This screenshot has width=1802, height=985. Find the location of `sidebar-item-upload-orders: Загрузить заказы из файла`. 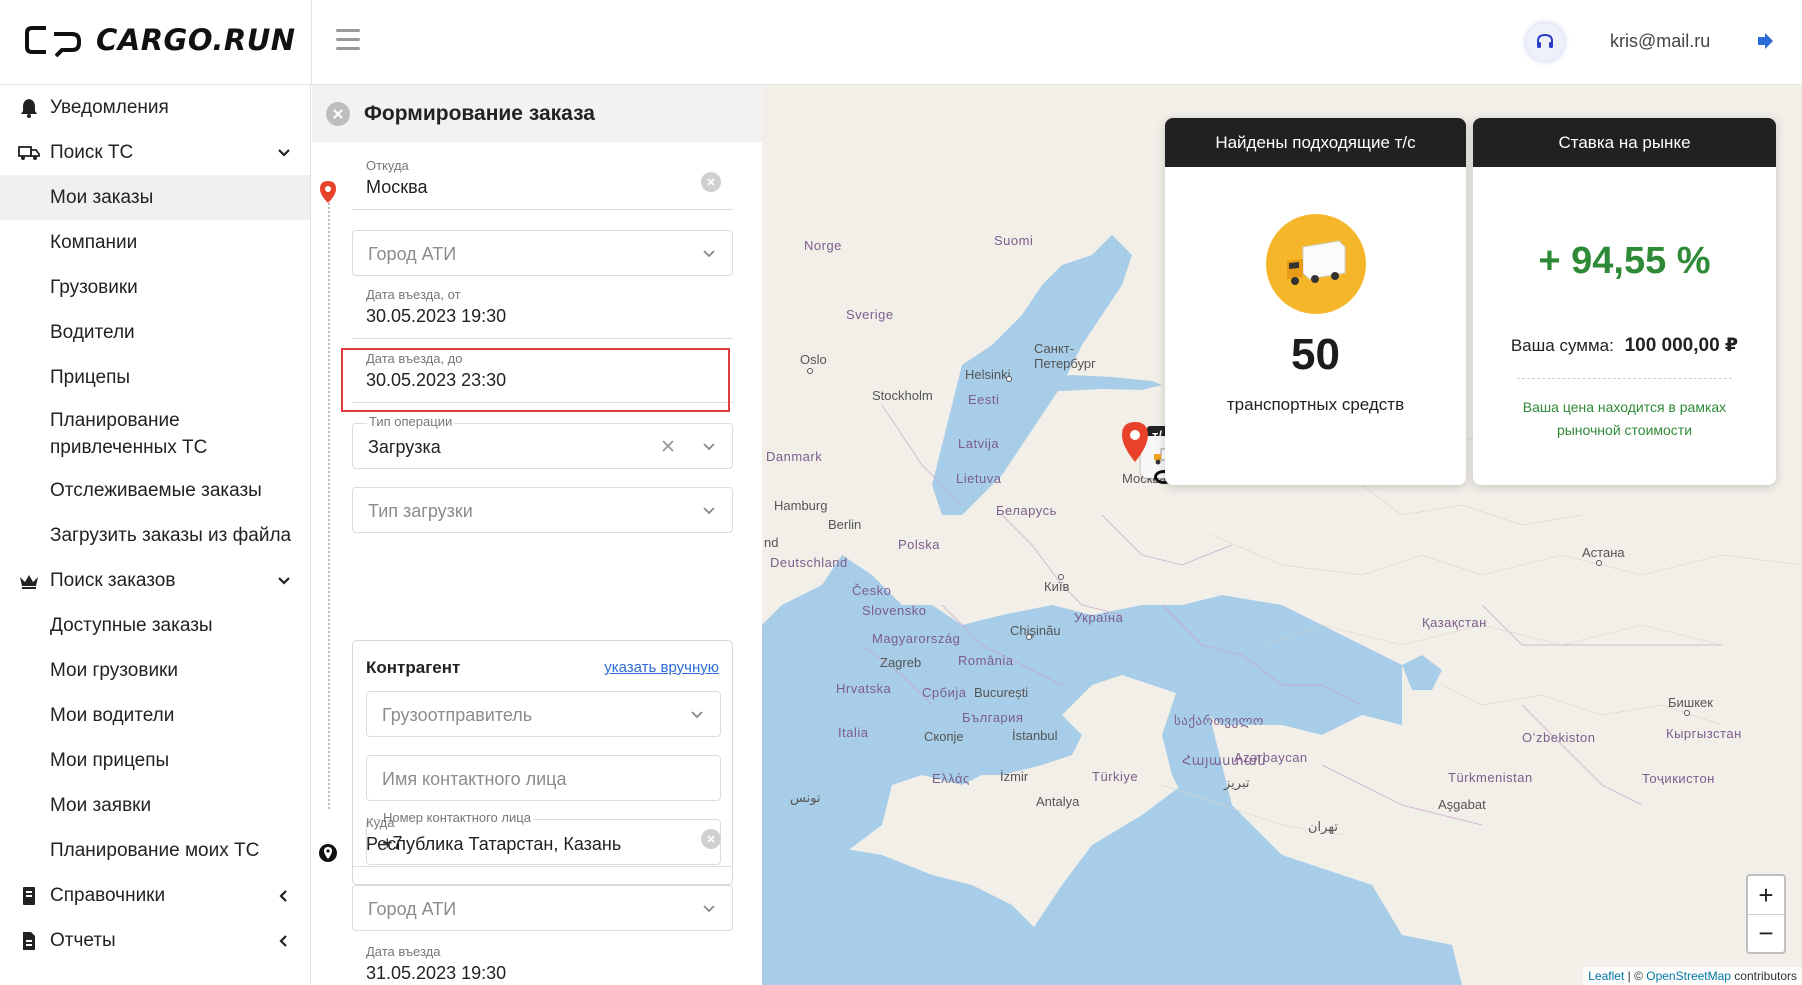

sidebar-item-upload-orders: Загрузить заказы из файла is located at coordinates (155, 535).